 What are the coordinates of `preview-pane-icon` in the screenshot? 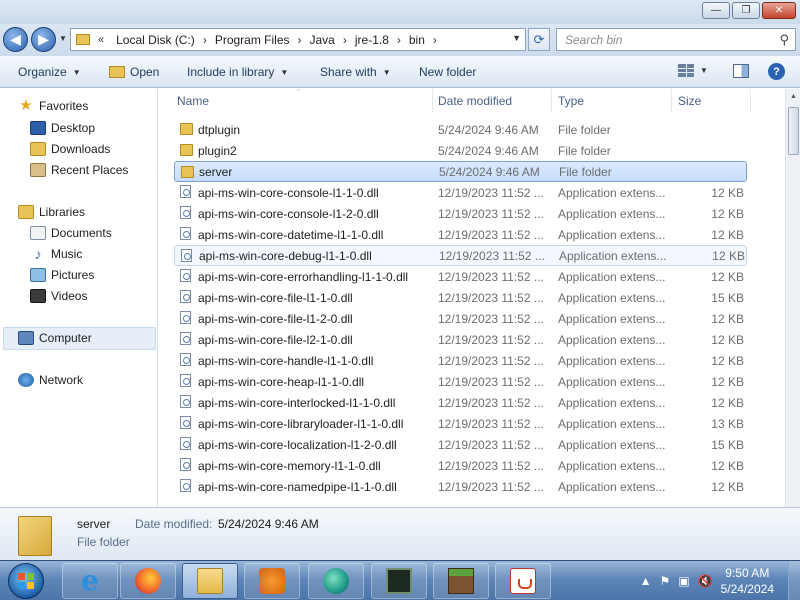 It's located at (741, 71).